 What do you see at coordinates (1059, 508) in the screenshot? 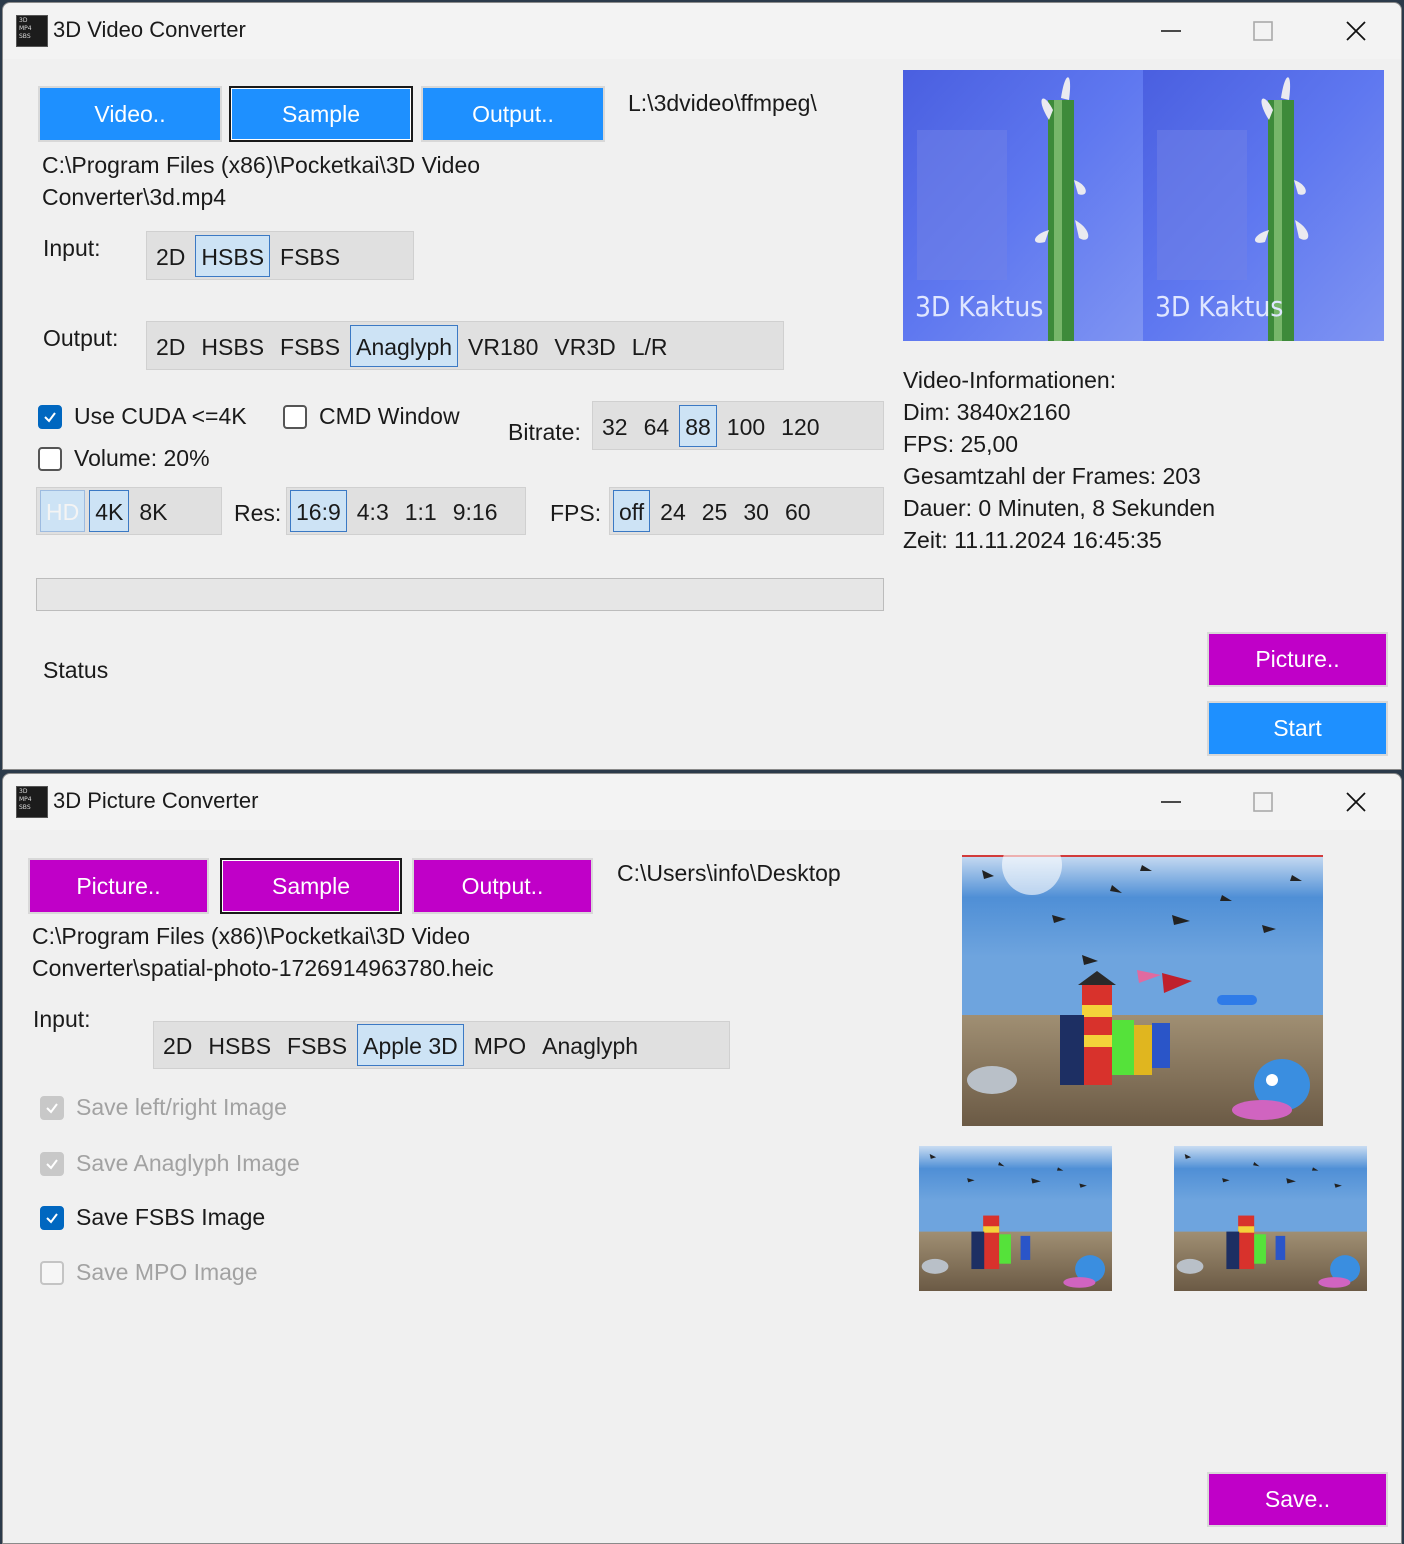
I see `video-info-duration: Dauer: 0 Minuten, 8 Sekunden` at bounding box center [1059, 508].